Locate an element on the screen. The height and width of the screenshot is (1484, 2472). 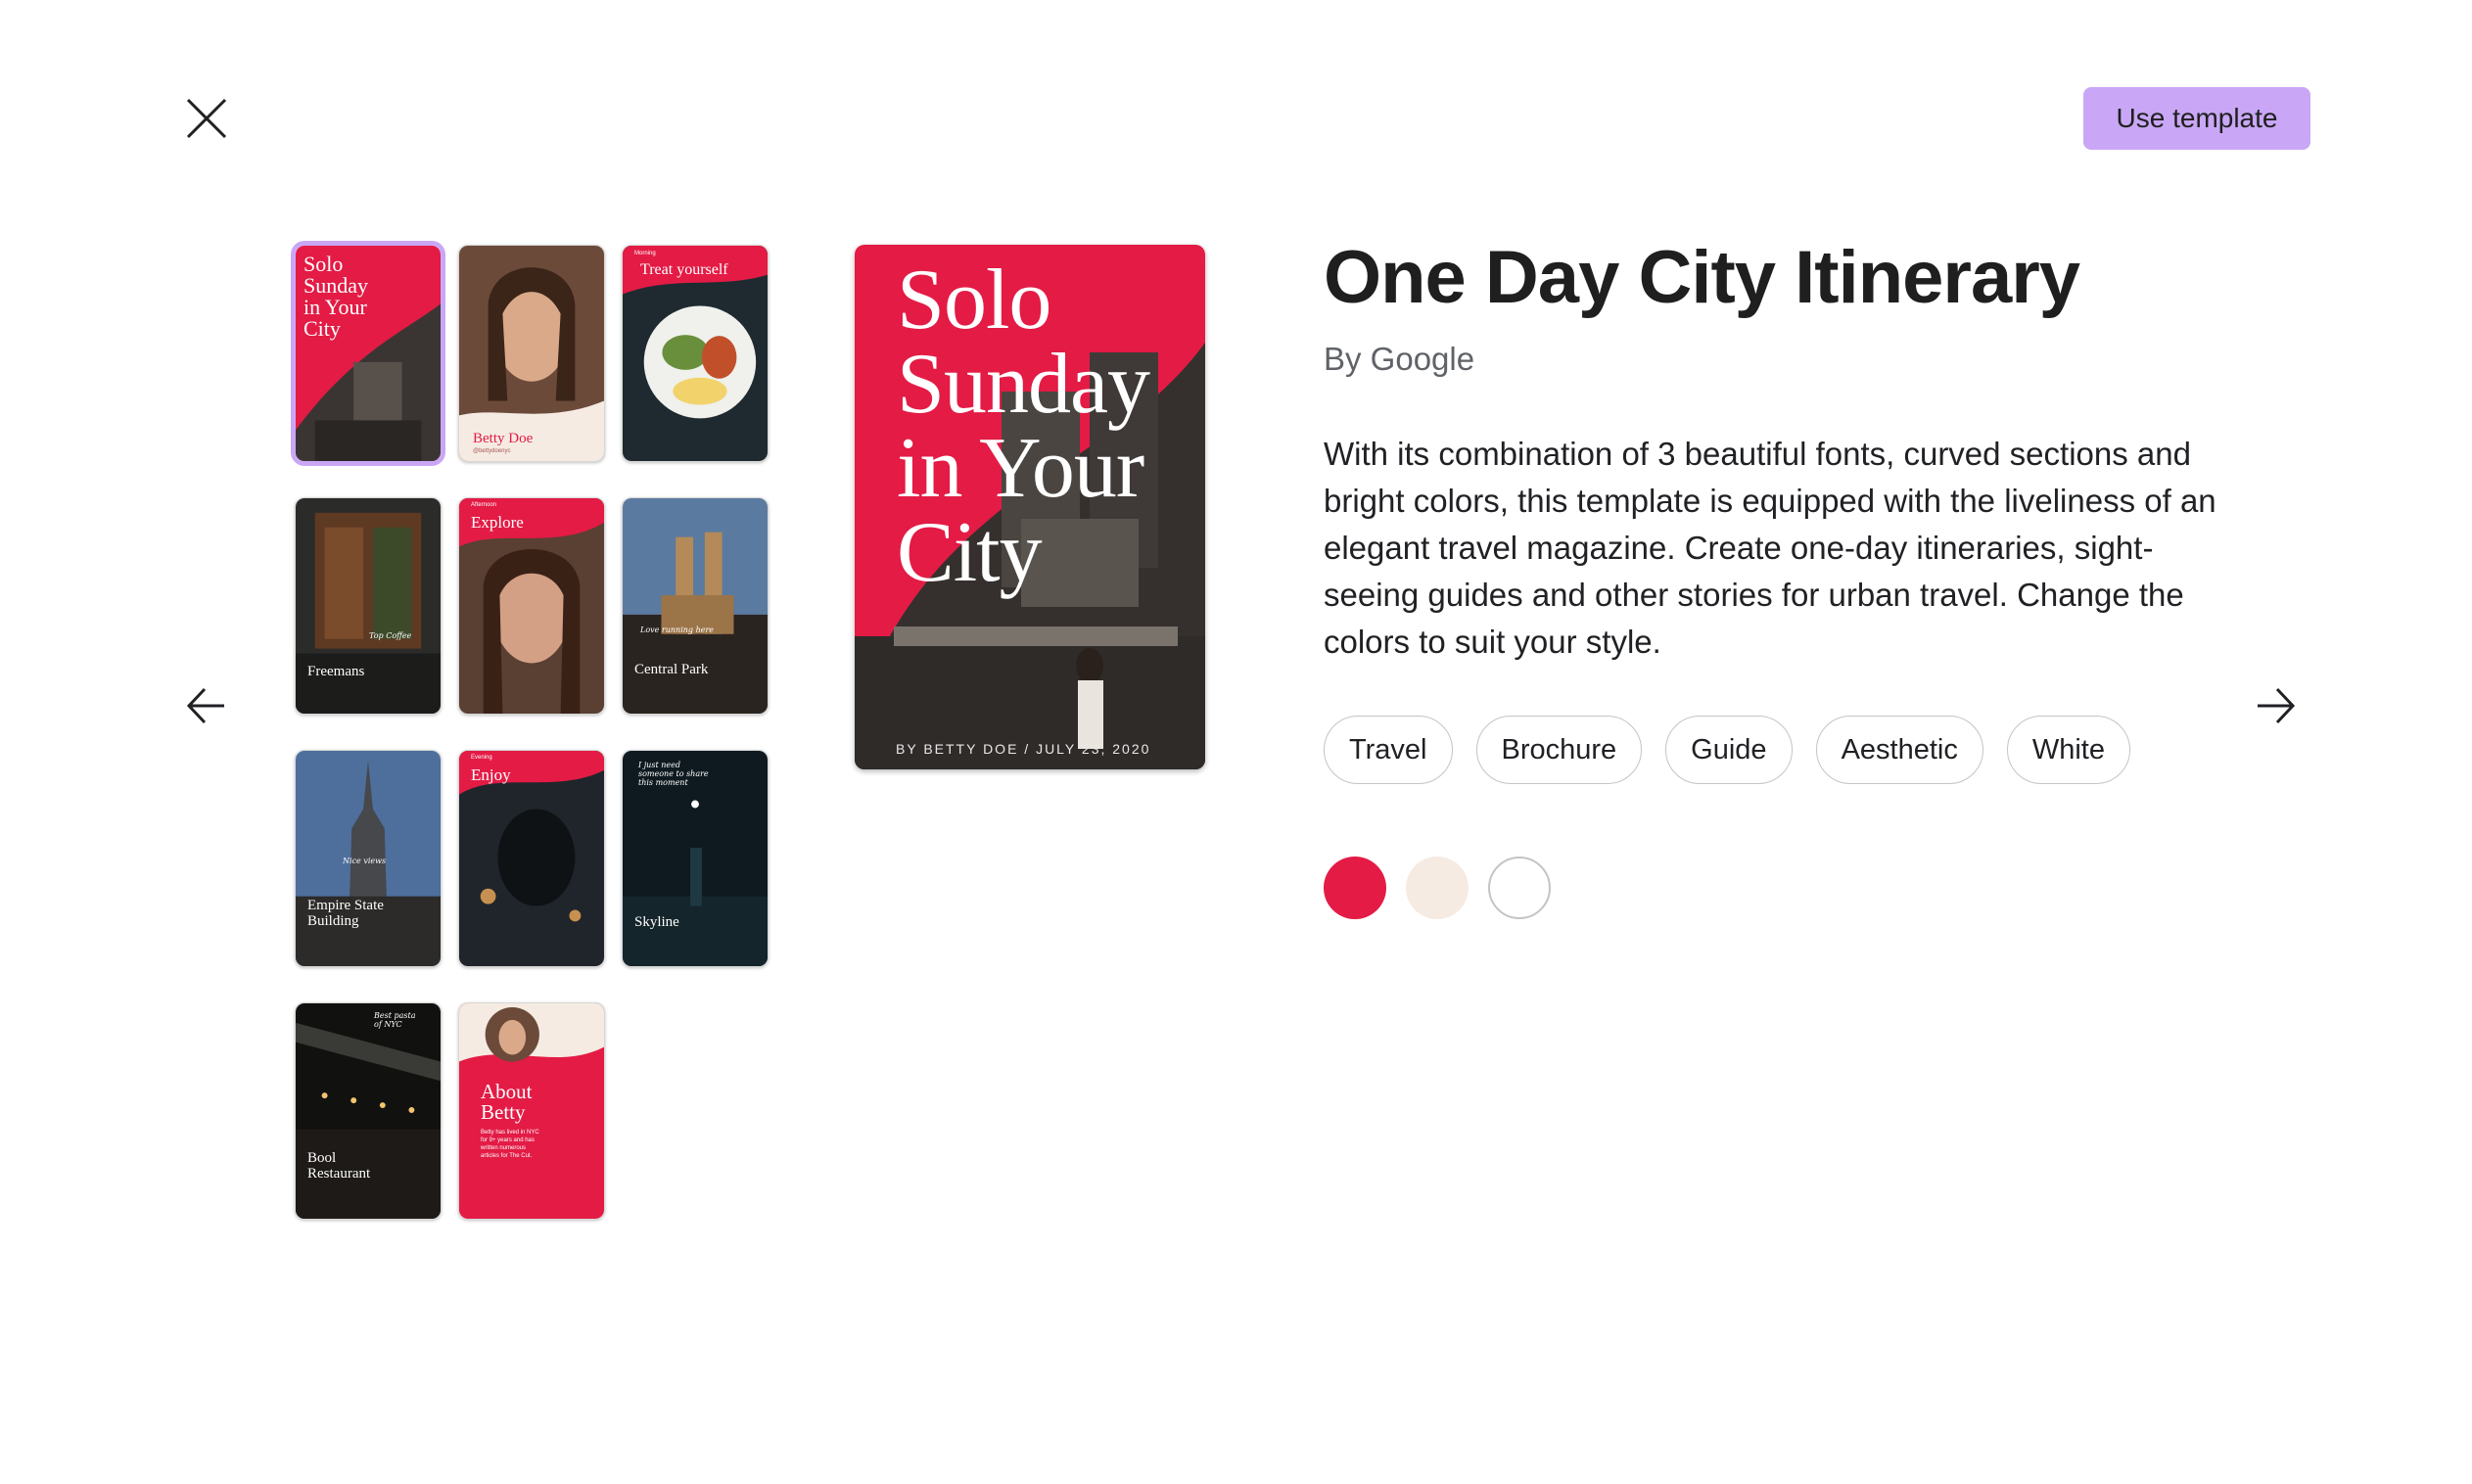
central-park-thumbnail-art is located at coordinates (695, 606).